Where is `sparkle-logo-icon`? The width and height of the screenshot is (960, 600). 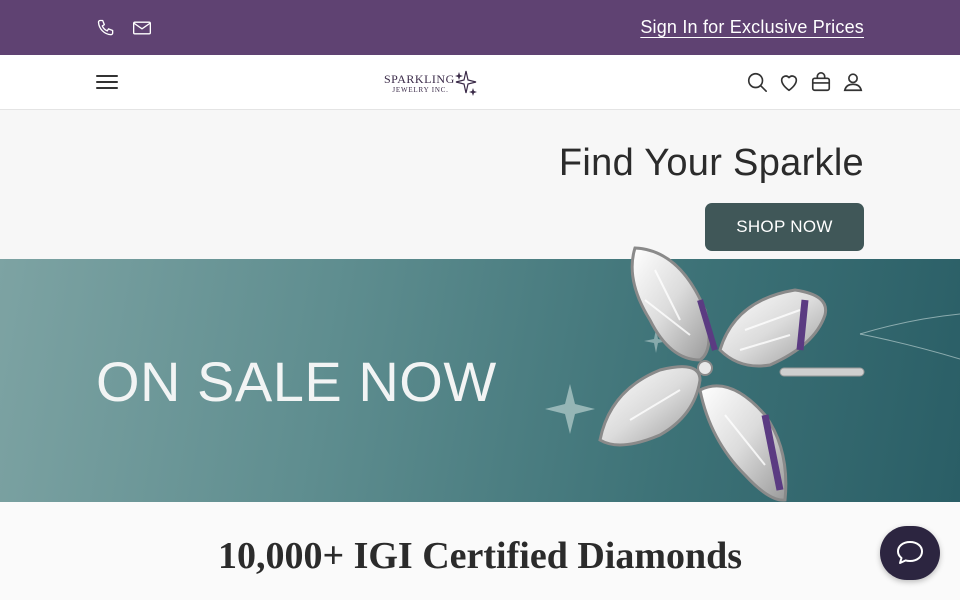 sparkle-logo-icon is located at coordinates (465, 83).